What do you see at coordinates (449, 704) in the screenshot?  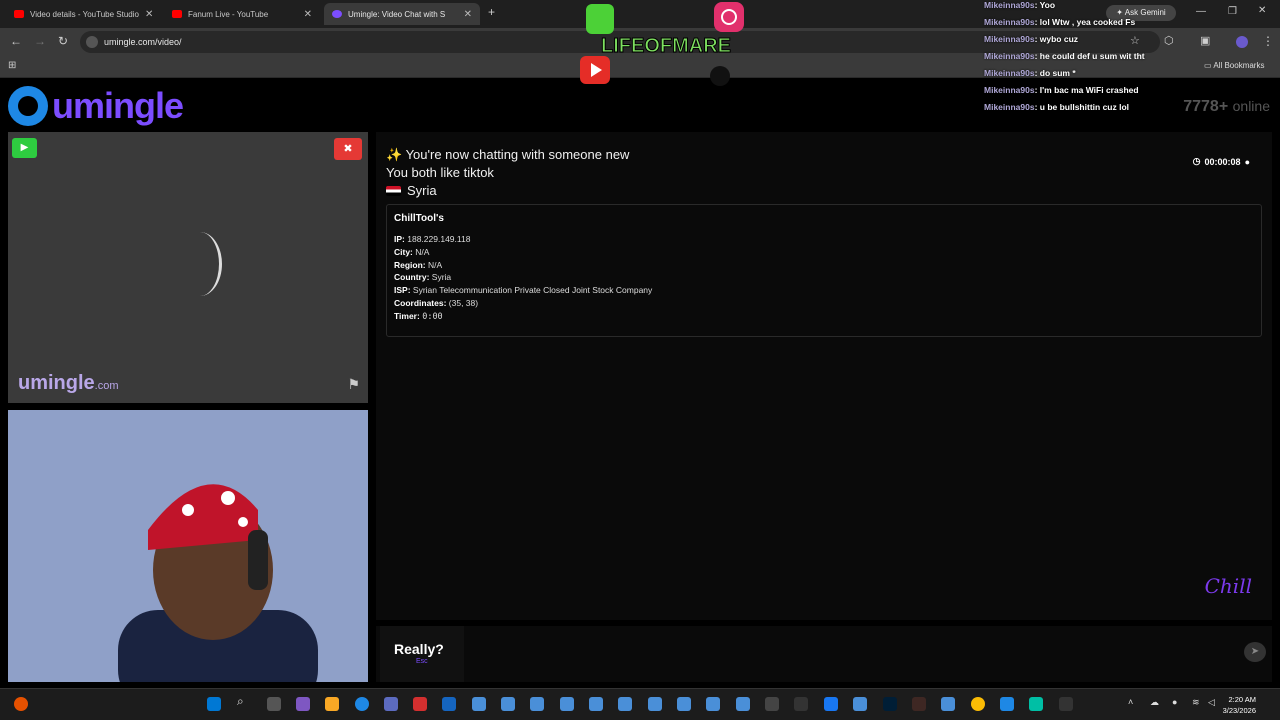 I see `steam-icon` at bounding box center [449, 704].